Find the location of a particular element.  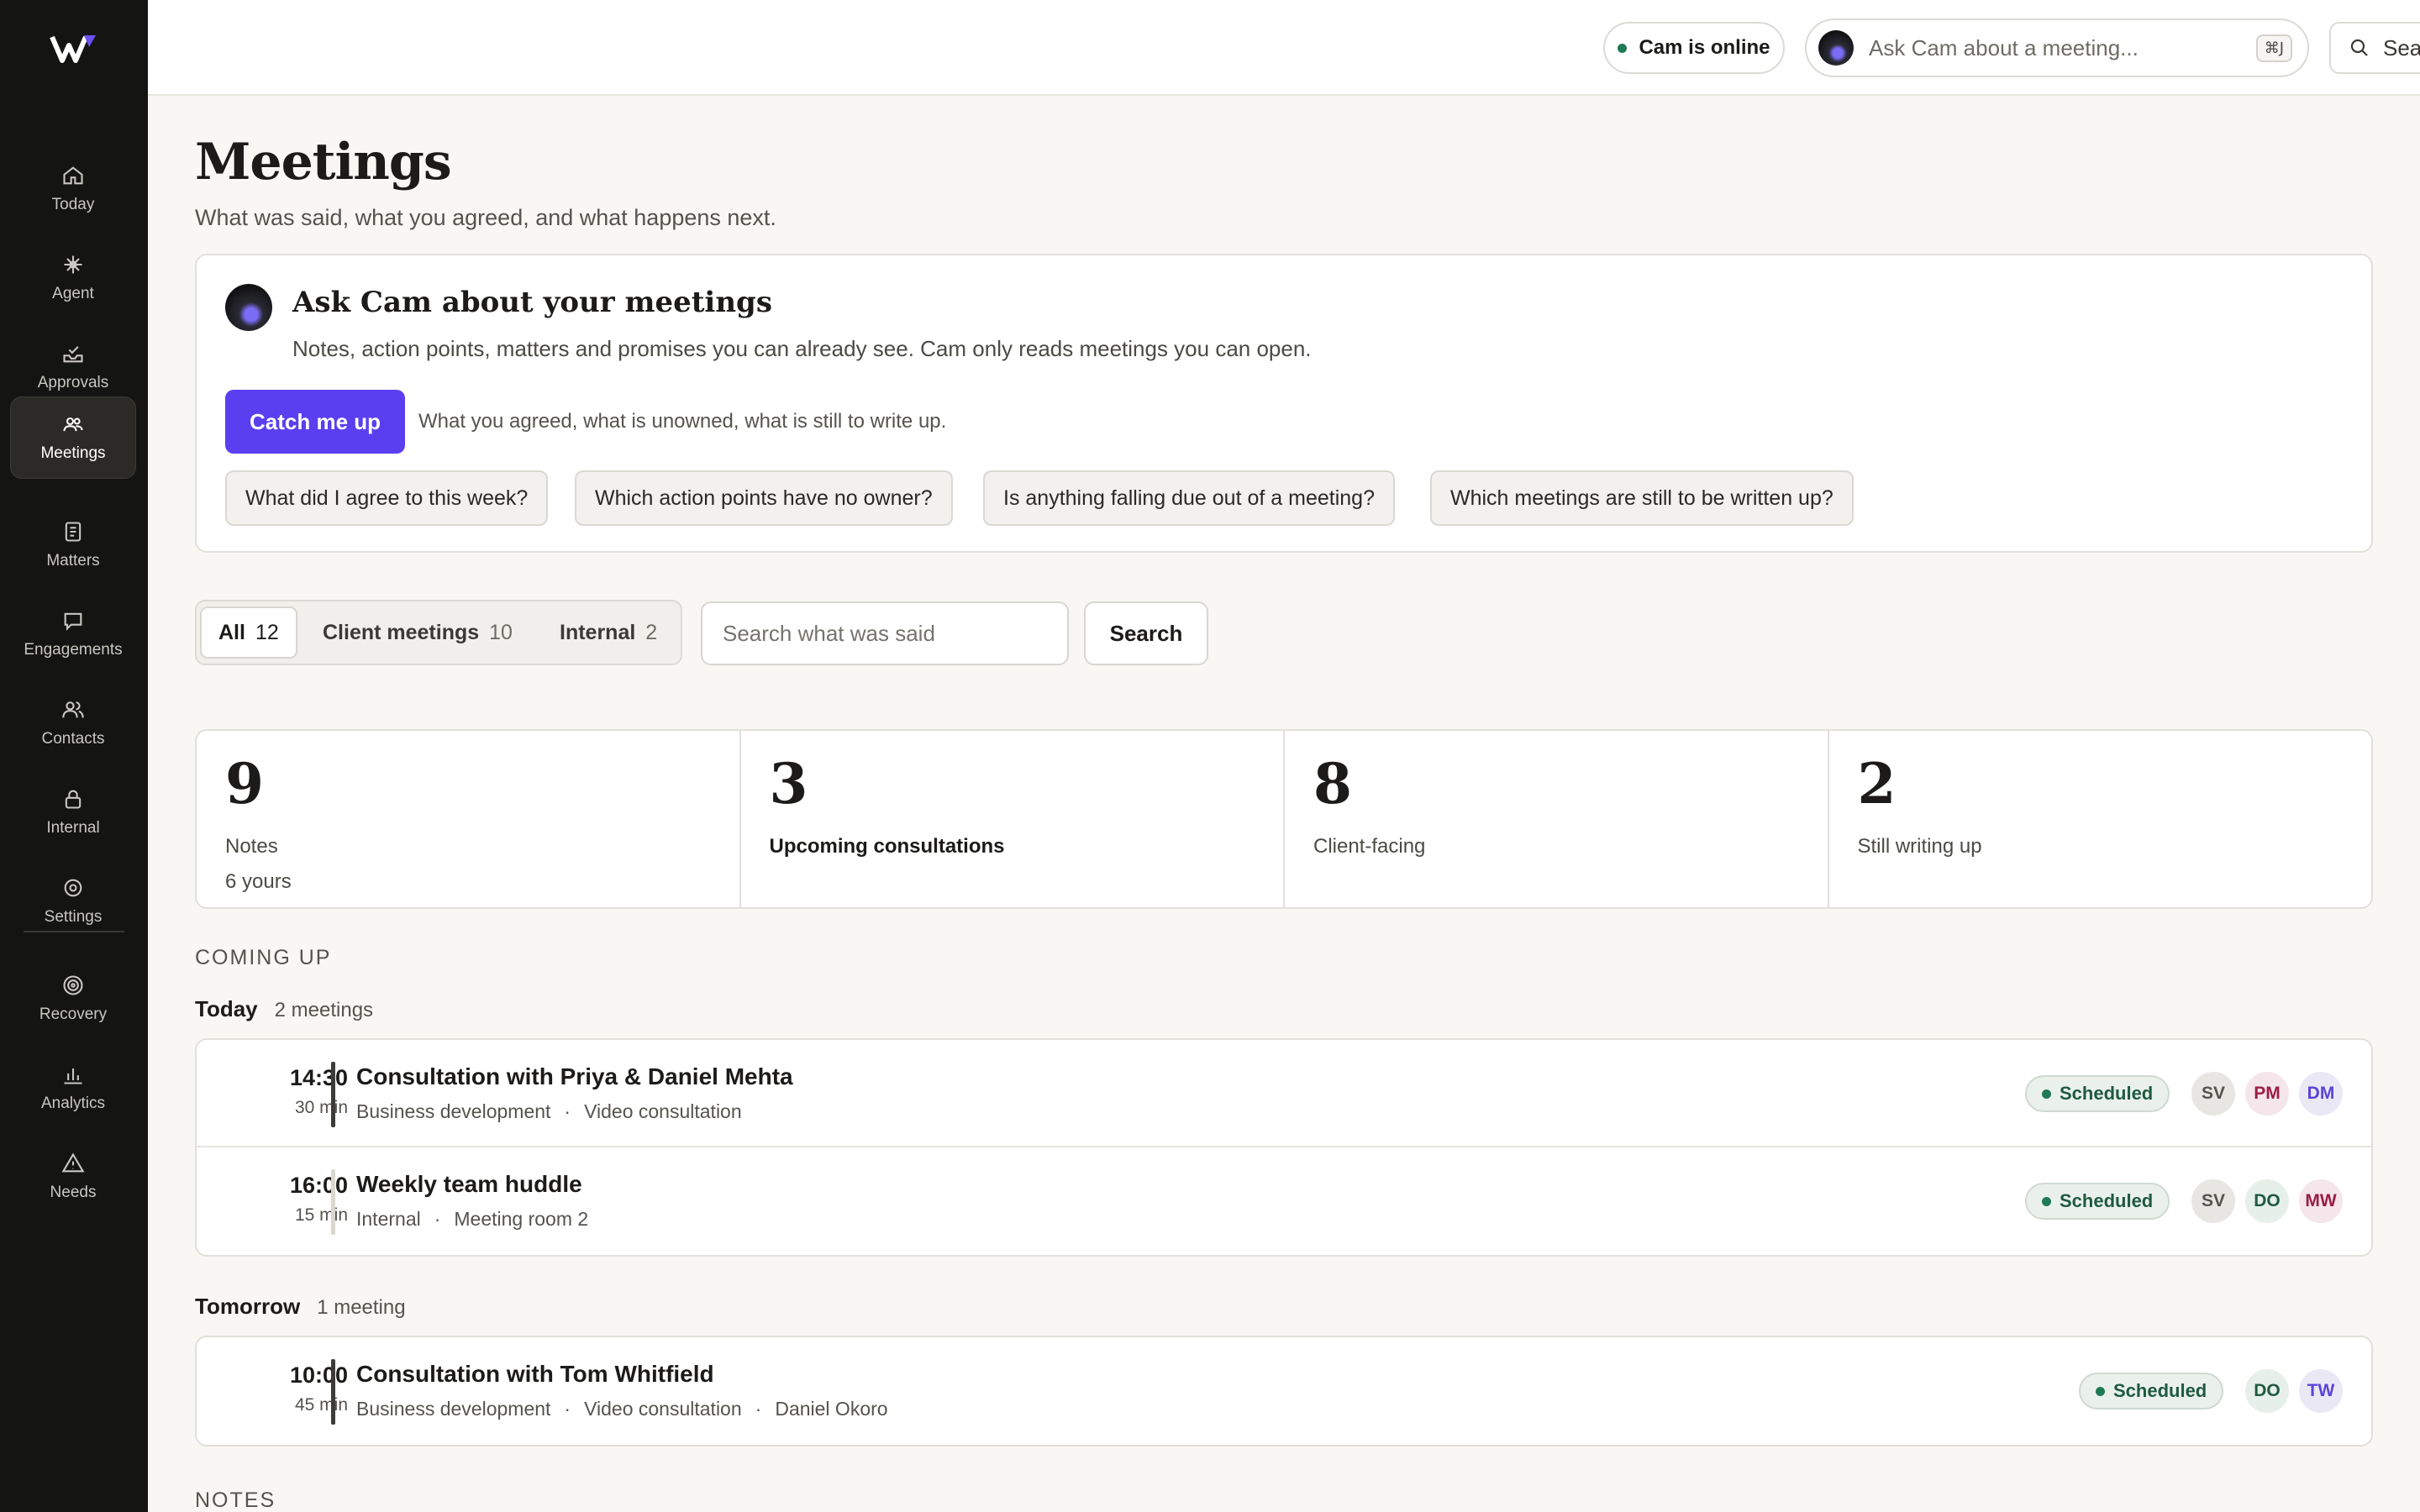

meeting-title: Consultation with Tom Whitfield is located at coordinates (535, 1374).